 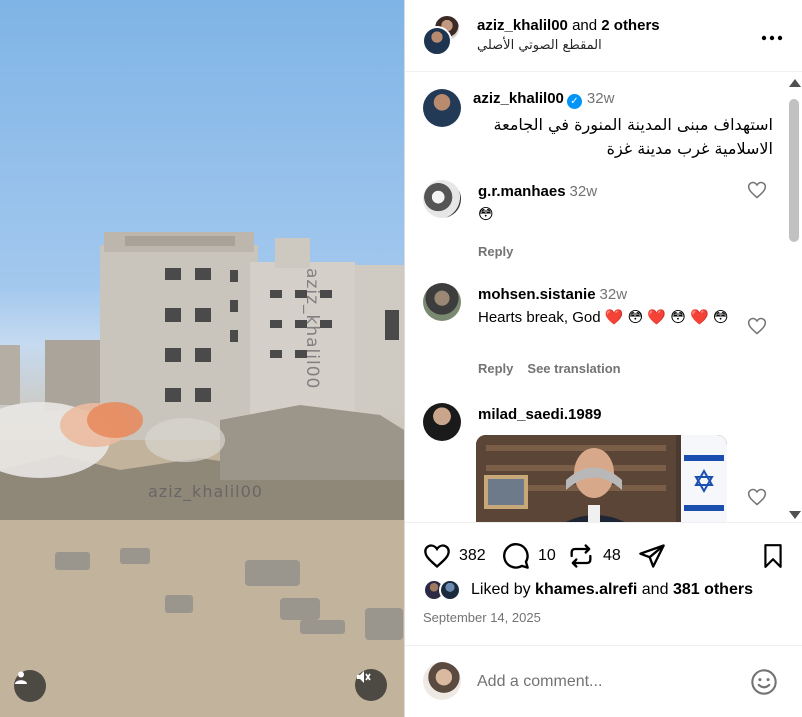 I want to click on scroll-down-arrow-icon, so click(x=795, y=515).